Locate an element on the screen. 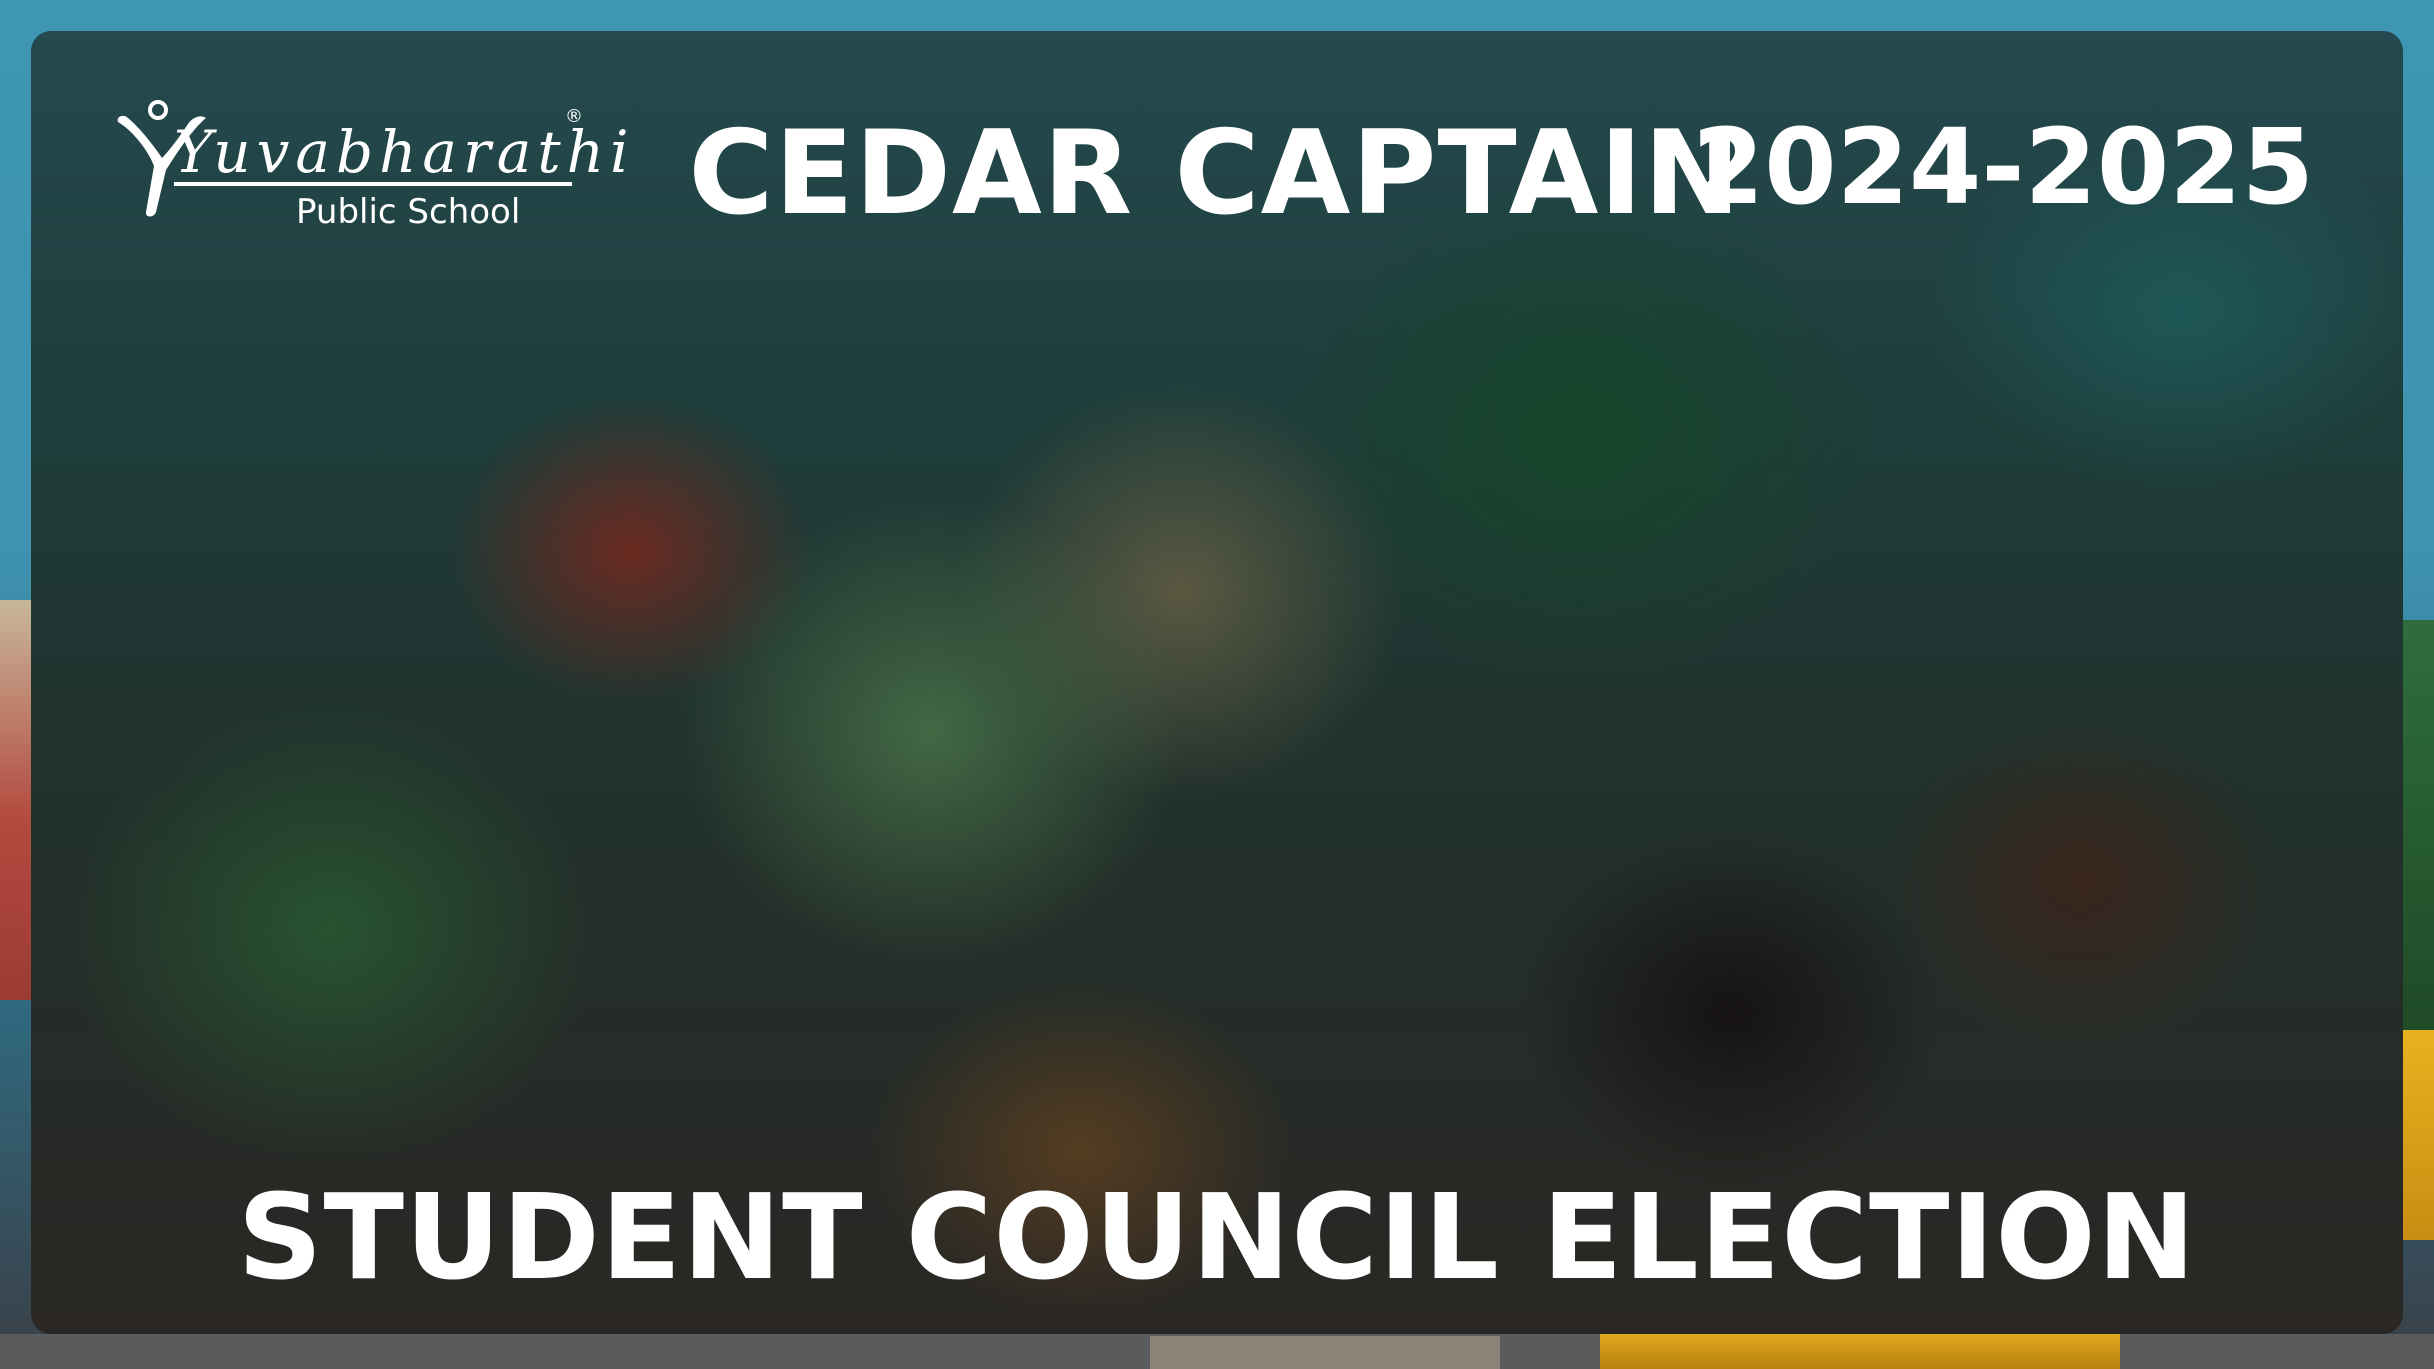 This screenshot has height=1369, width=2434. background-bus-front is located at coordinates (1860, 1351).